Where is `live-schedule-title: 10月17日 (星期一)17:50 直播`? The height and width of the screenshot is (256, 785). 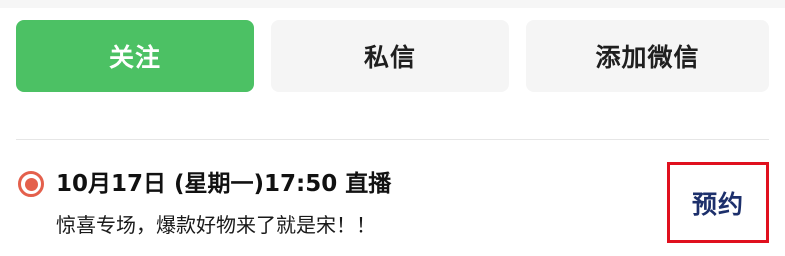 live-schedule-title: 10月17日 (星期一)17:50 直播 is located at coordinates (224, 184).